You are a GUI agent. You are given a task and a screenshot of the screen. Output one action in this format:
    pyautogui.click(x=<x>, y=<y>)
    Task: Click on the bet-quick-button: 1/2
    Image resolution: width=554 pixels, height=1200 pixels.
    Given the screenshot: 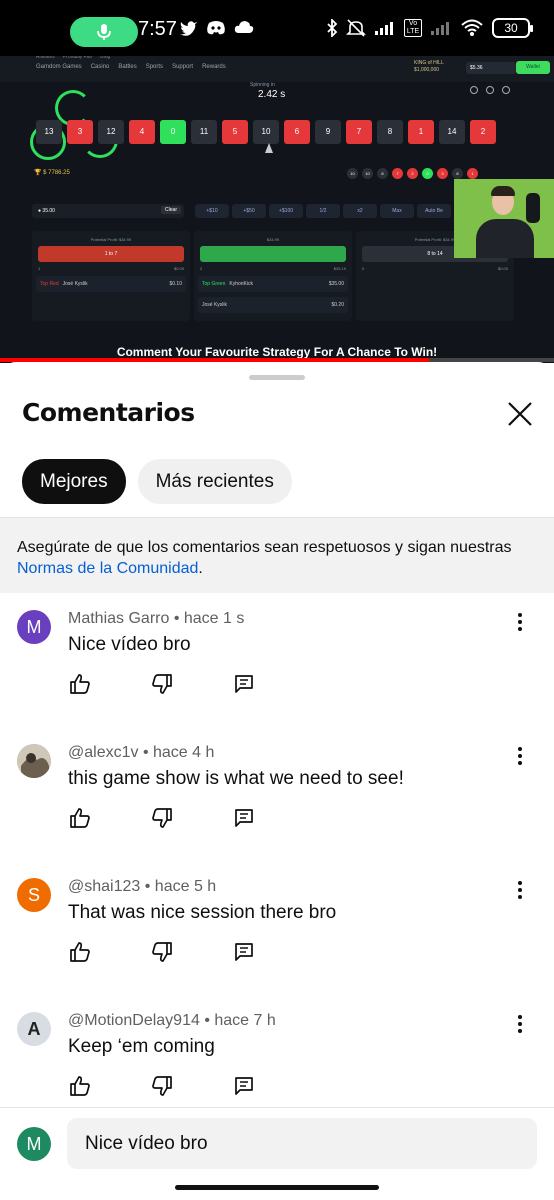 What is the action you would take?
    pyautogui.click(x=323, y=211)
    